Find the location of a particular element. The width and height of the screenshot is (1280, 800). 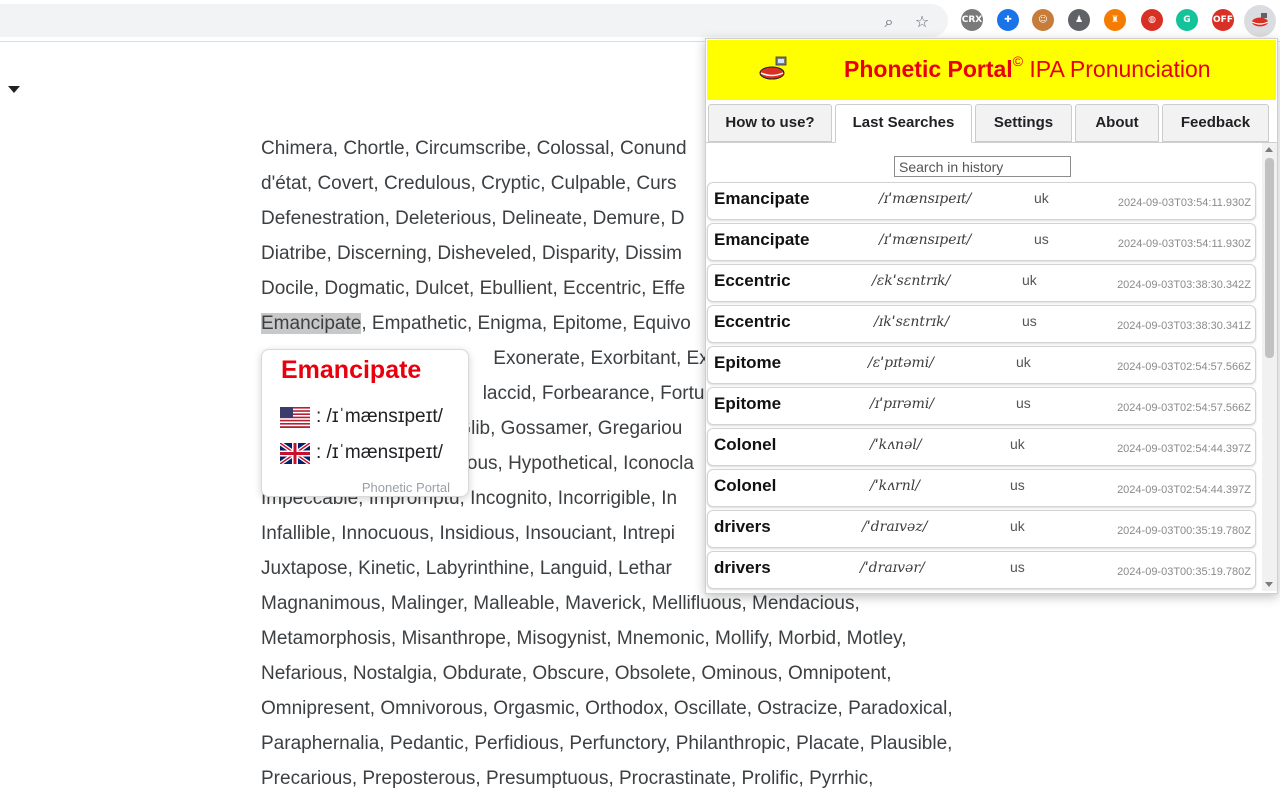

tab-feedback: Feedback is located at coordinates (1215, 123).